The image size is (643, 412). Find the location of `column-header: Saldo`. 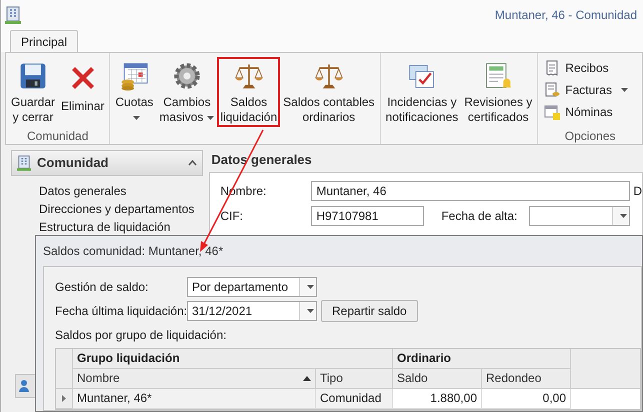

column-header: Saldo is located at coordinates (437, 379).